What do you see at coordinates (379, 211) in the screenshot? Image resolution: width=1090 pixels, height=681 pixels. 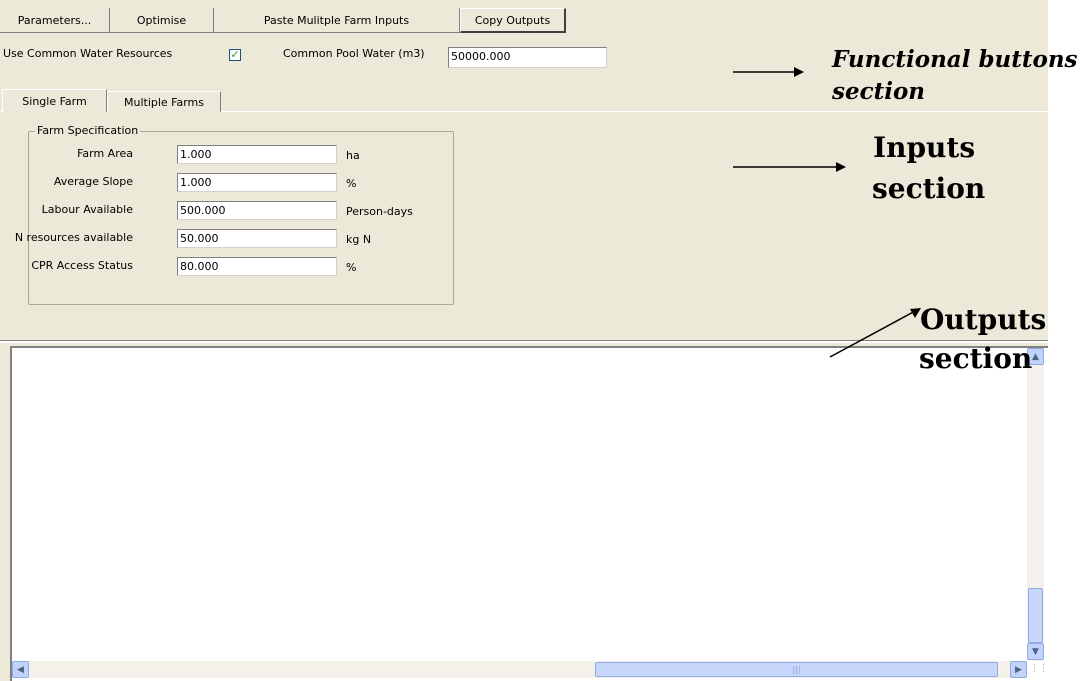 I see `labour-available-unit: Person-days` at bounding box center [379, 211].